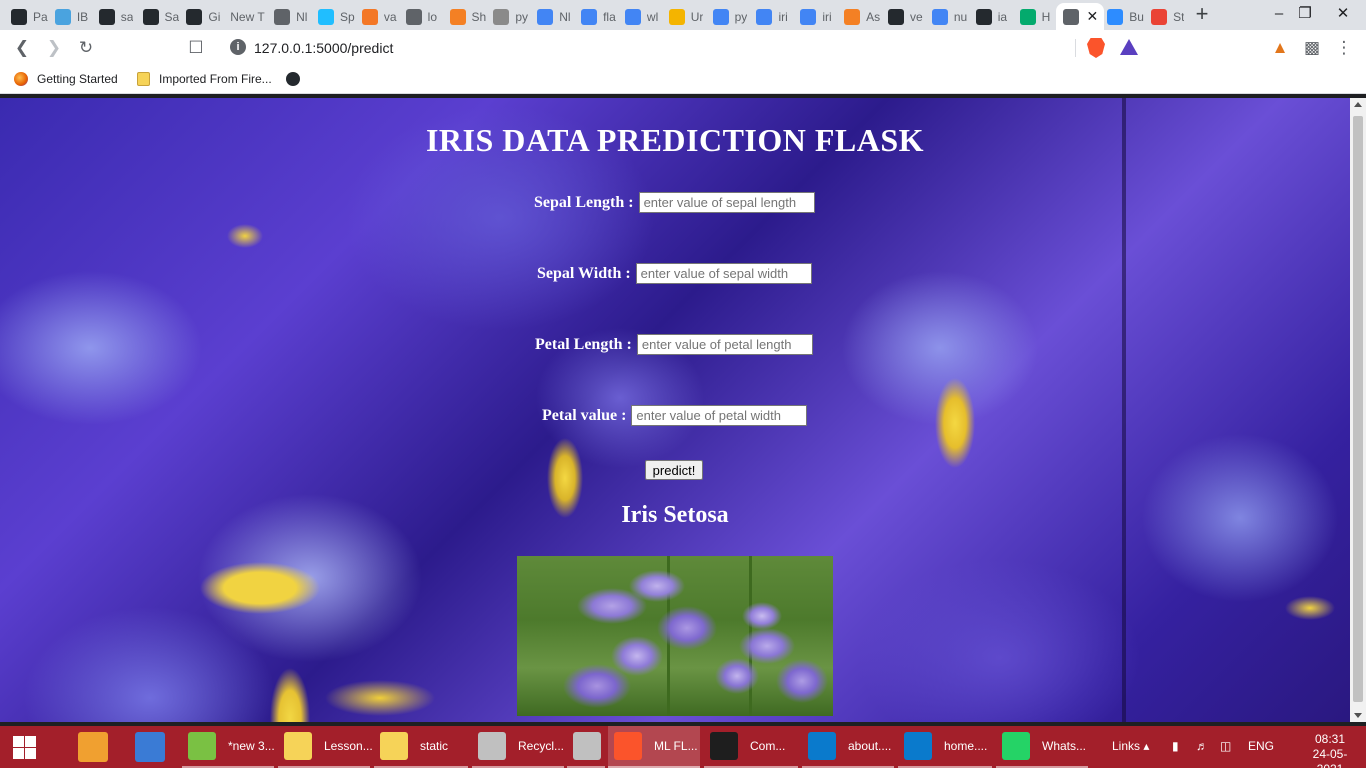  I want to click on browser-tab: Pa, so click(26, 16).